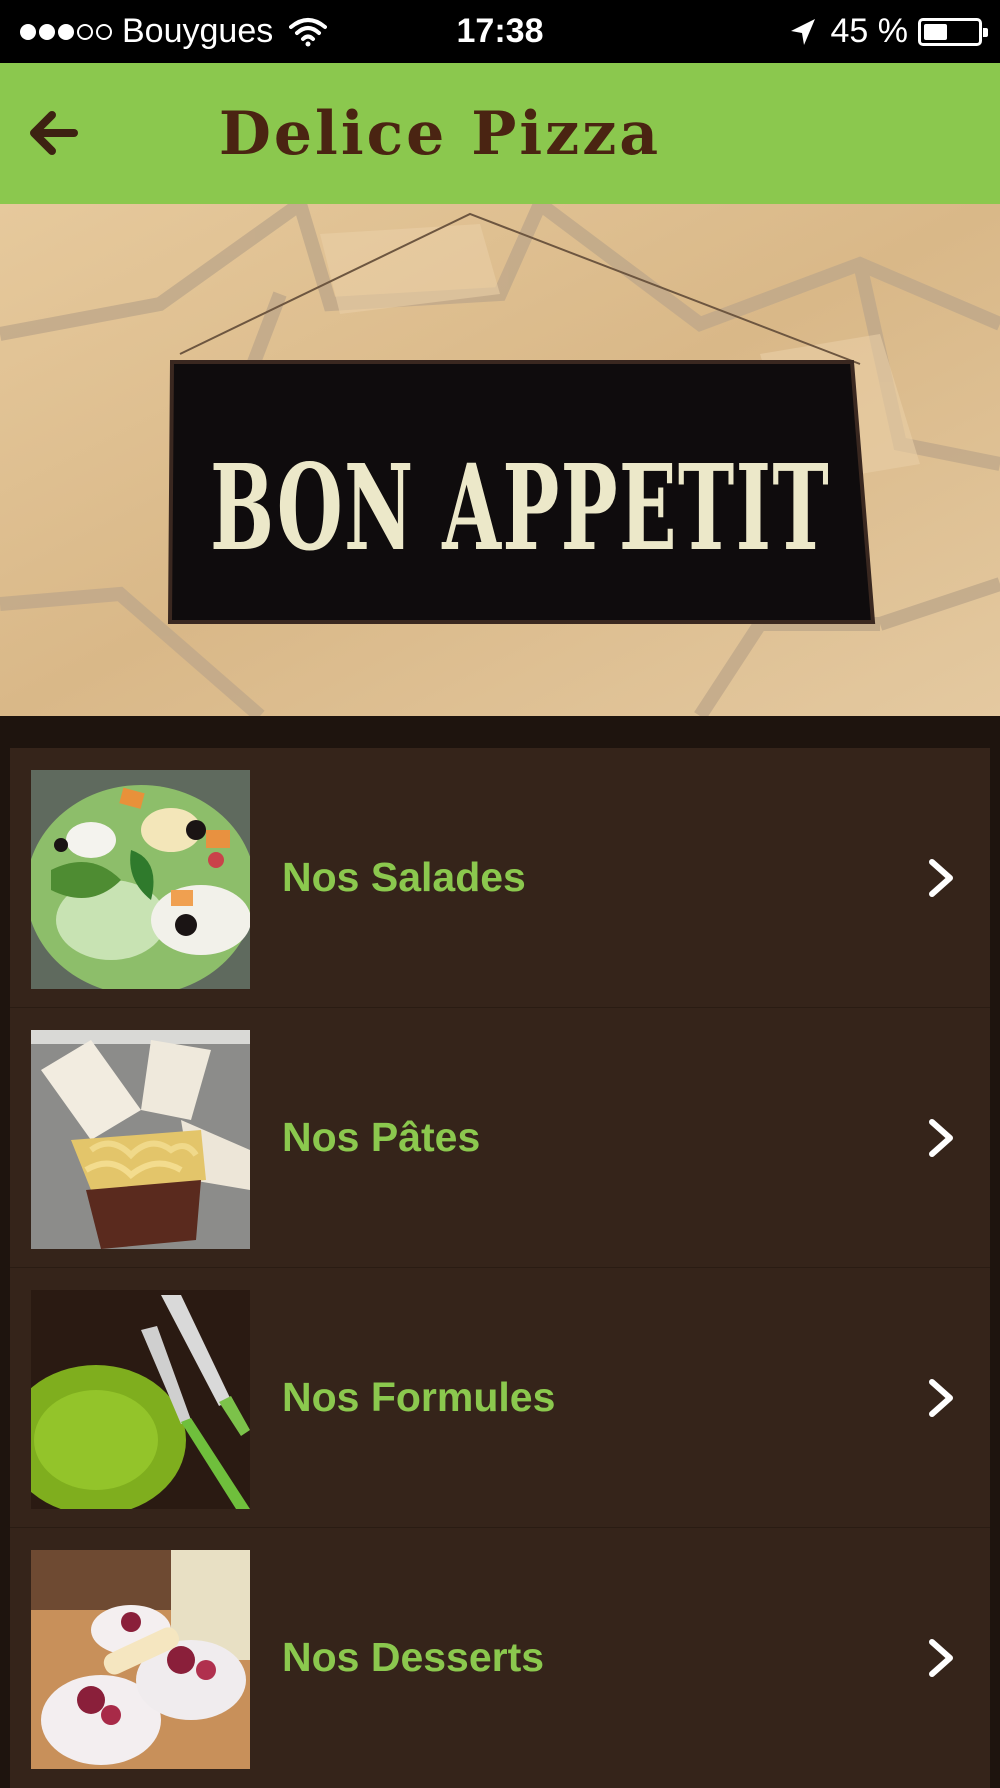 This screenshot has height=1788, width=1000. Describe the element at coordinates (140, 1659) in the screenshot. I see `dessert-cups-photo` at that location.